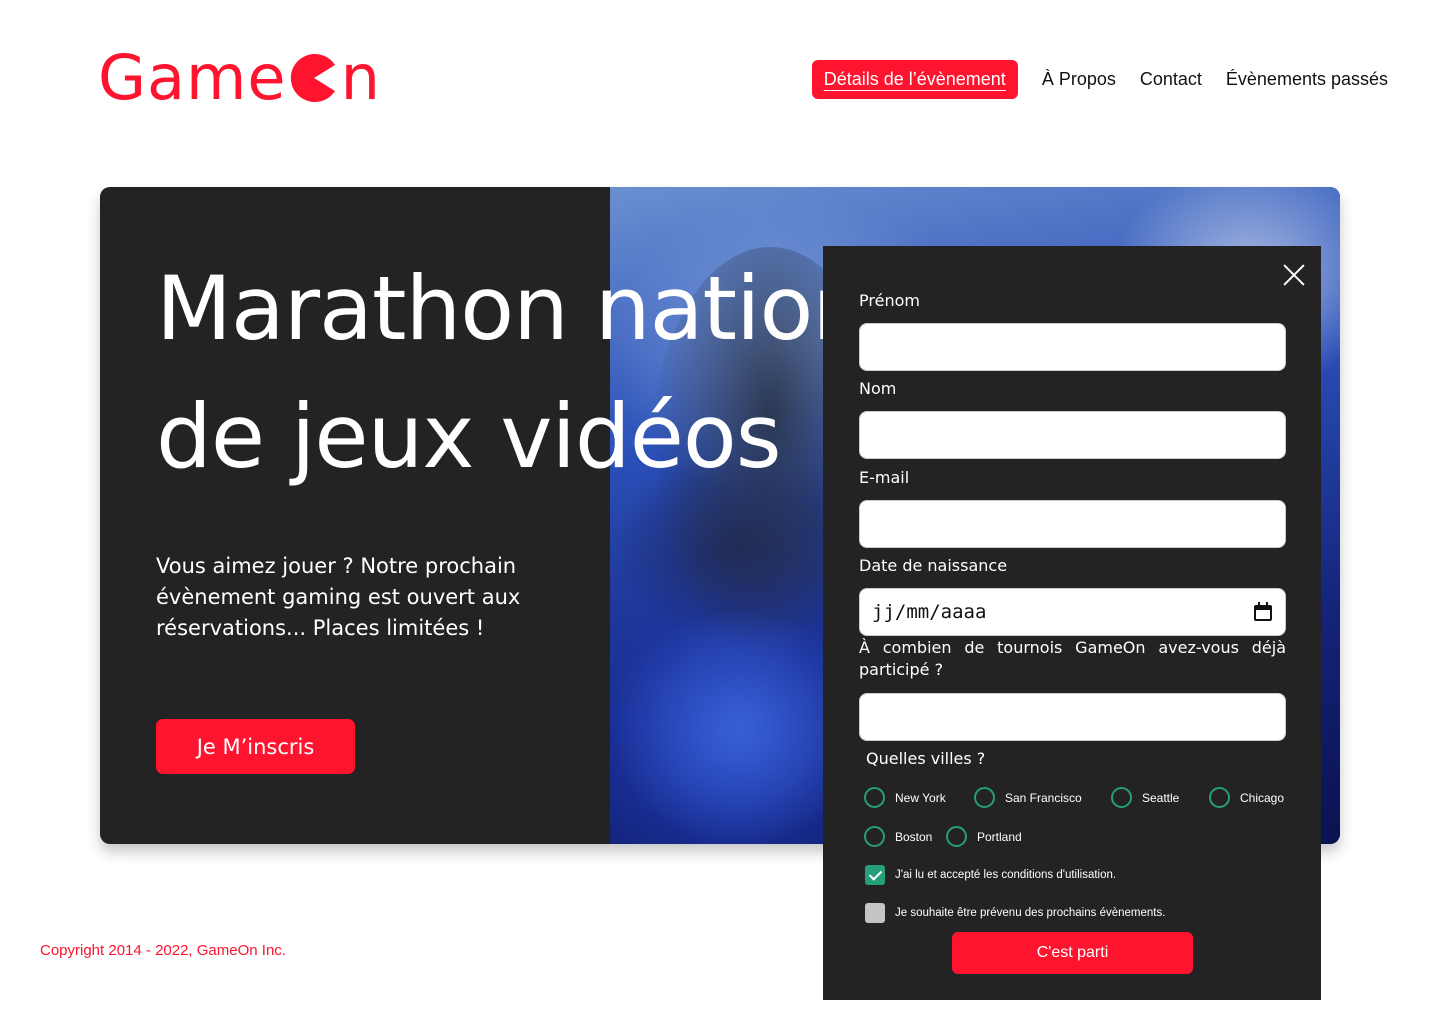 The height and width of the screenshot is (1024, 1440). Describe the element at coordinates (1263, 612) in the screenshot. I see `calendar-icon` at that location.